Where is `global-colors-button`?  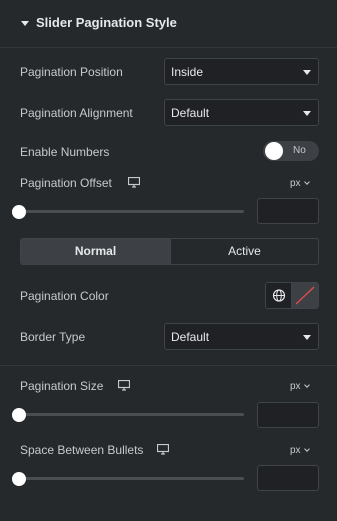 global-colors-button is located at coordinates (279, 295).